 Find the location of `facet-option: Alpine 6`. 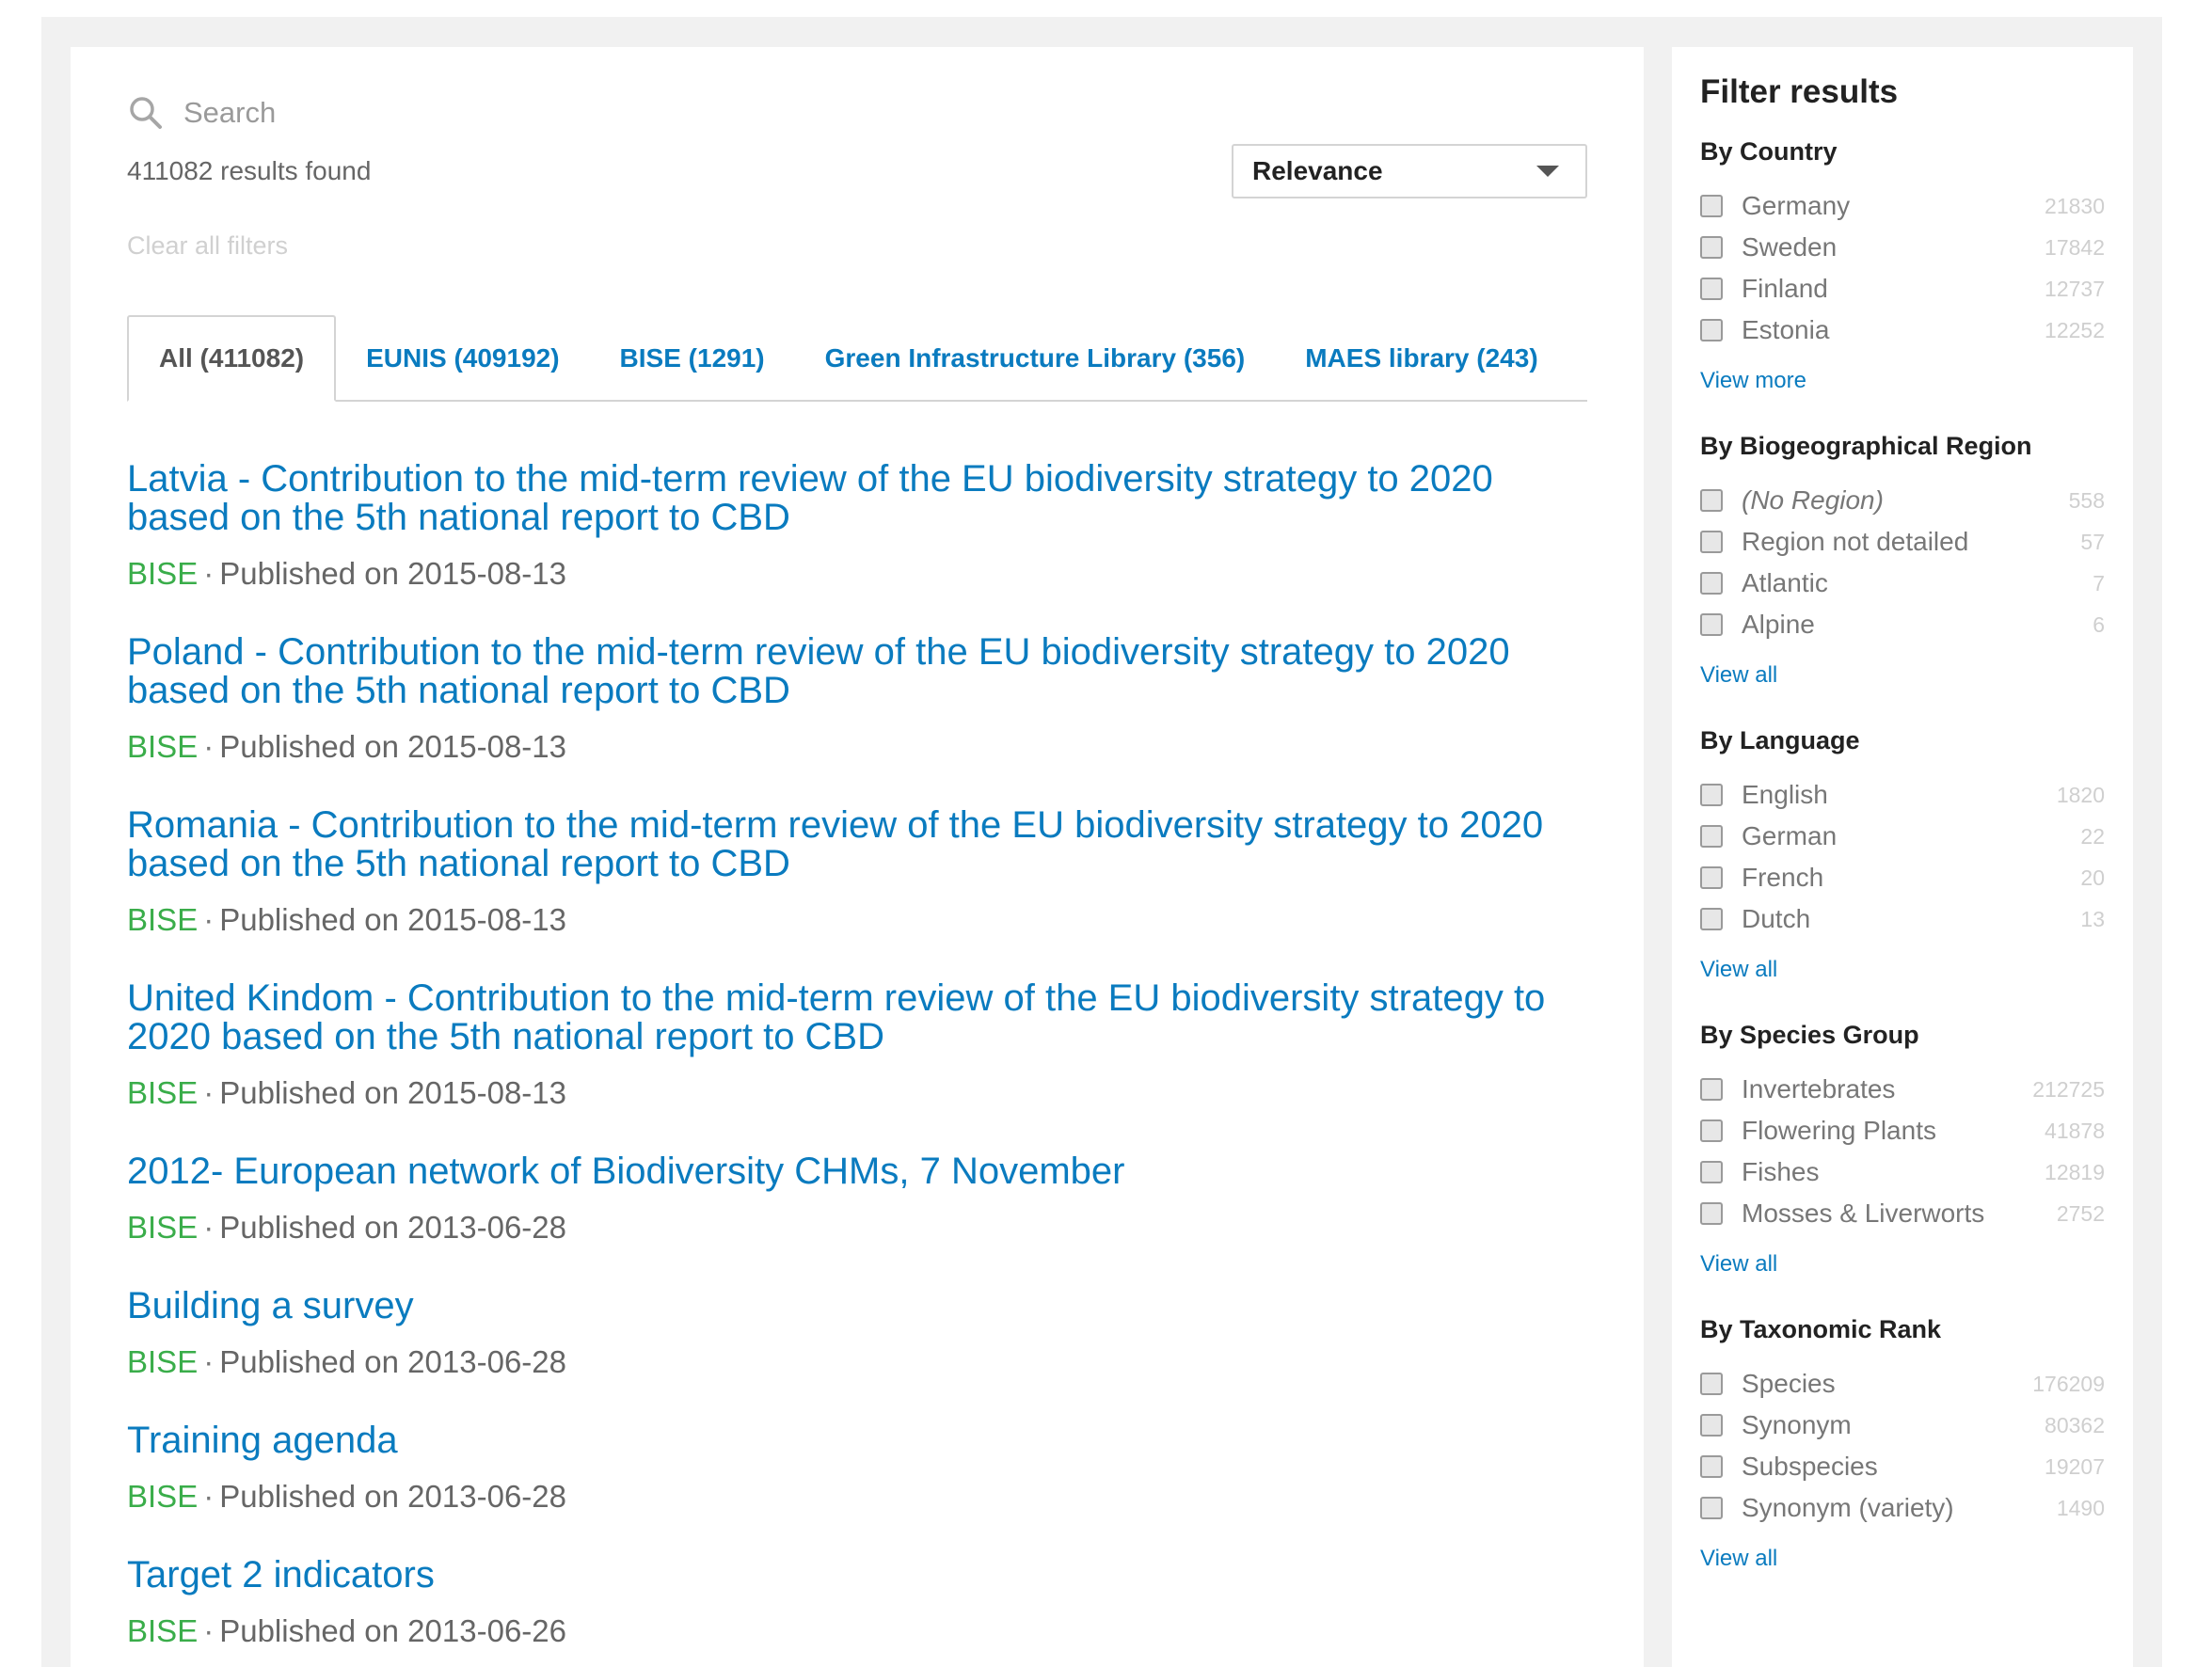

facet-option: Alpine 6 is located at coordinates (1902, 624).